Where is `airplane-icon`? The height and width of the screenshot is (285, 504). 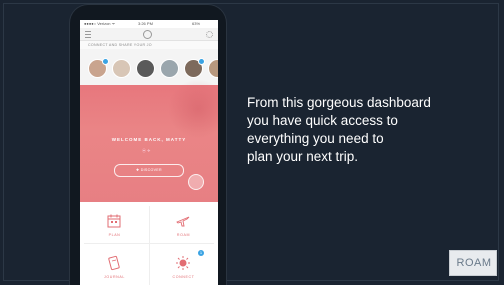
airplane-icon is located at coordinates (183, 221).